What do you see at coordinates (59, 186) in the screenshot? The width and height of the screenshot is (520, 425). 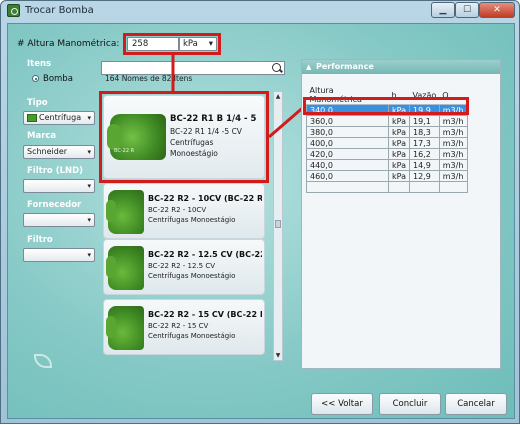 I see `filtro-lnd-select: ▾` at bounding box center [59, 186].